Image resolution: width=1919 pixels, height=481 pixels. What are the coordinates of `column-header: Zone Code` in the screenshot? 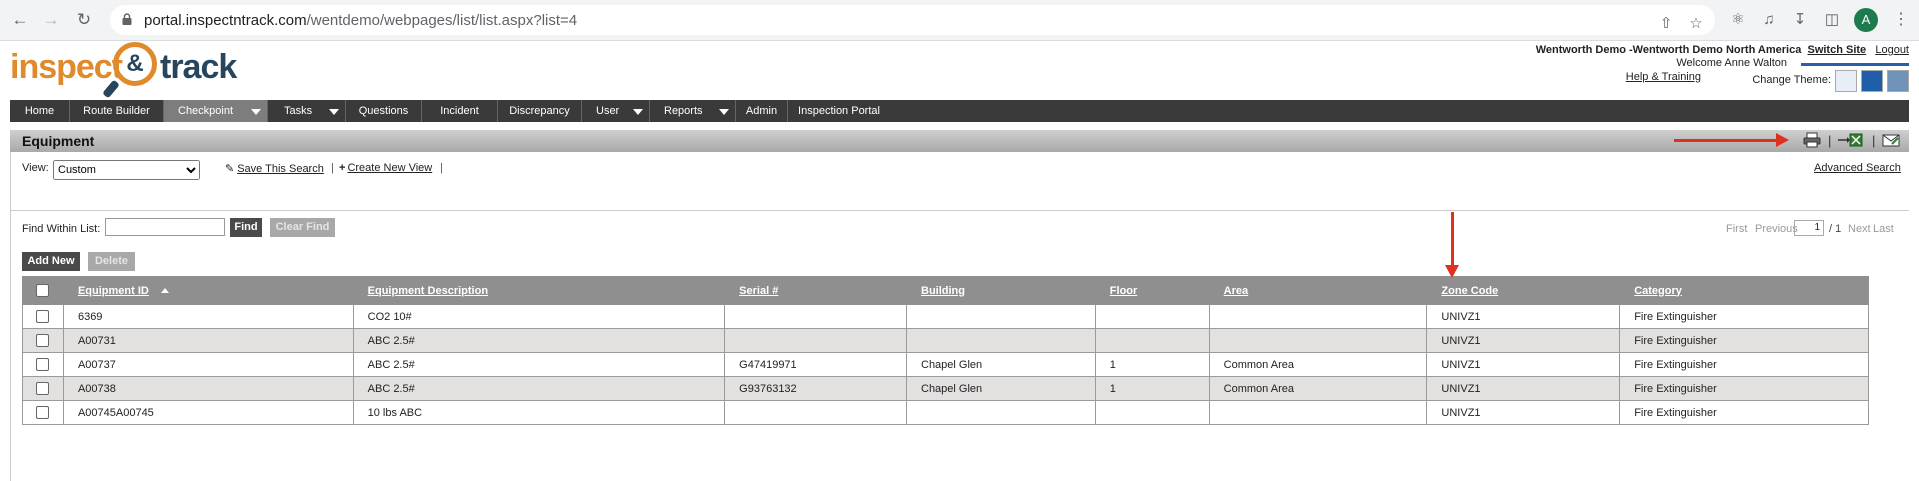 It's located at (1523, 290).